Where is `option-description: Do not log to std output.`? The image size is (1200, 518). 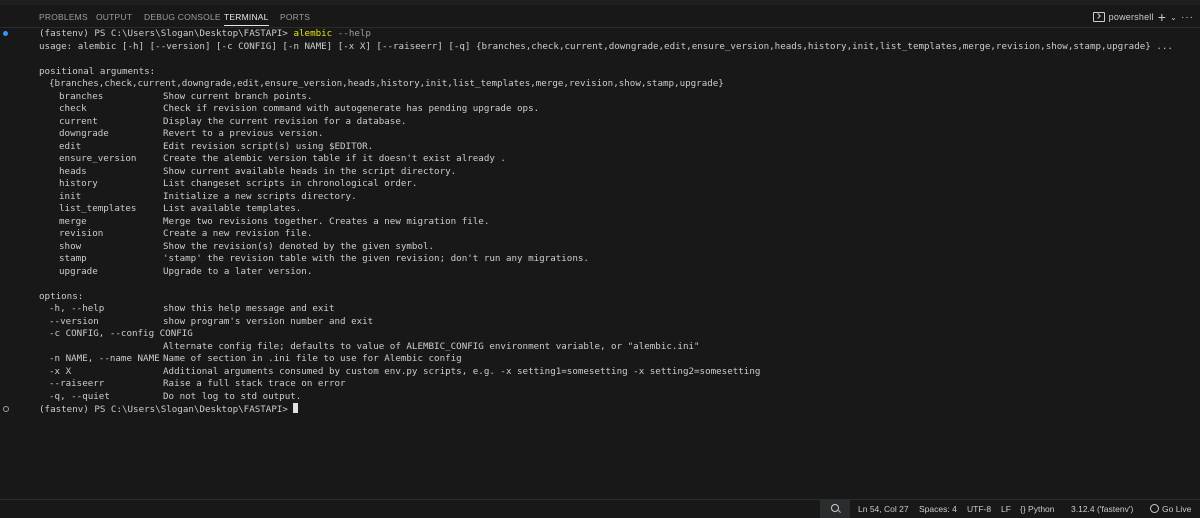 option-description: Do not log to std output. is located at coordinates (232, 396).